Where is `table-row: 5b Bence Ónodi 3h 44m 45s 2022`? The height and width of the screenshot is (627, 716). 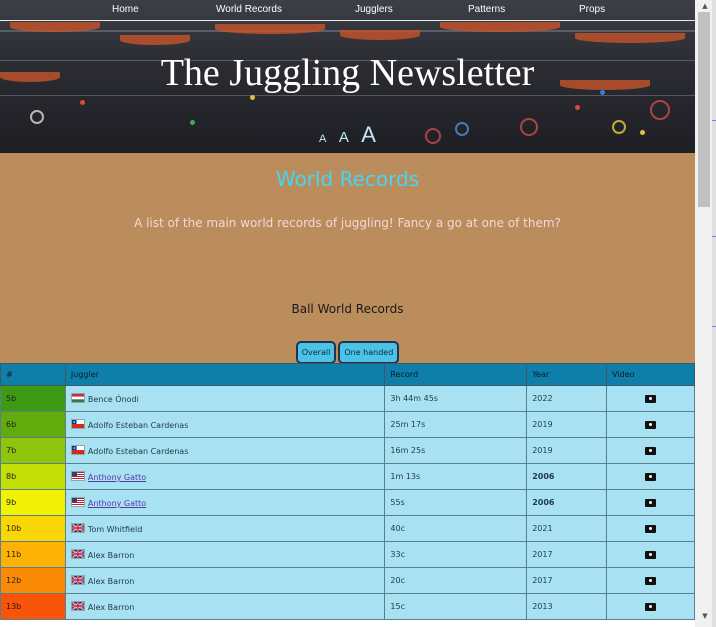 table-row: 5b Bence Ónodi 3h 44m 45s 2022 is located at coordinates (347, 398).